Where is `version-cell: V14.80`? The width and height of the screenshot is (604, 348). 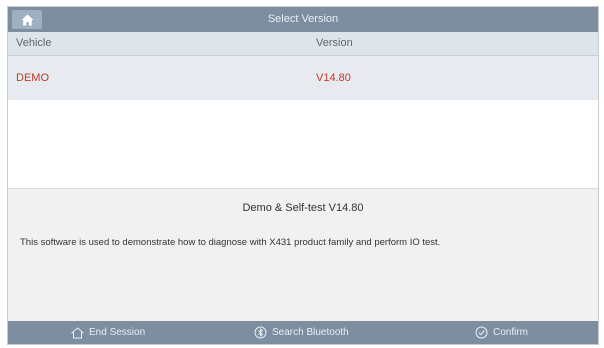 version-cell: V14.80 is located at coordinates (333, 78).